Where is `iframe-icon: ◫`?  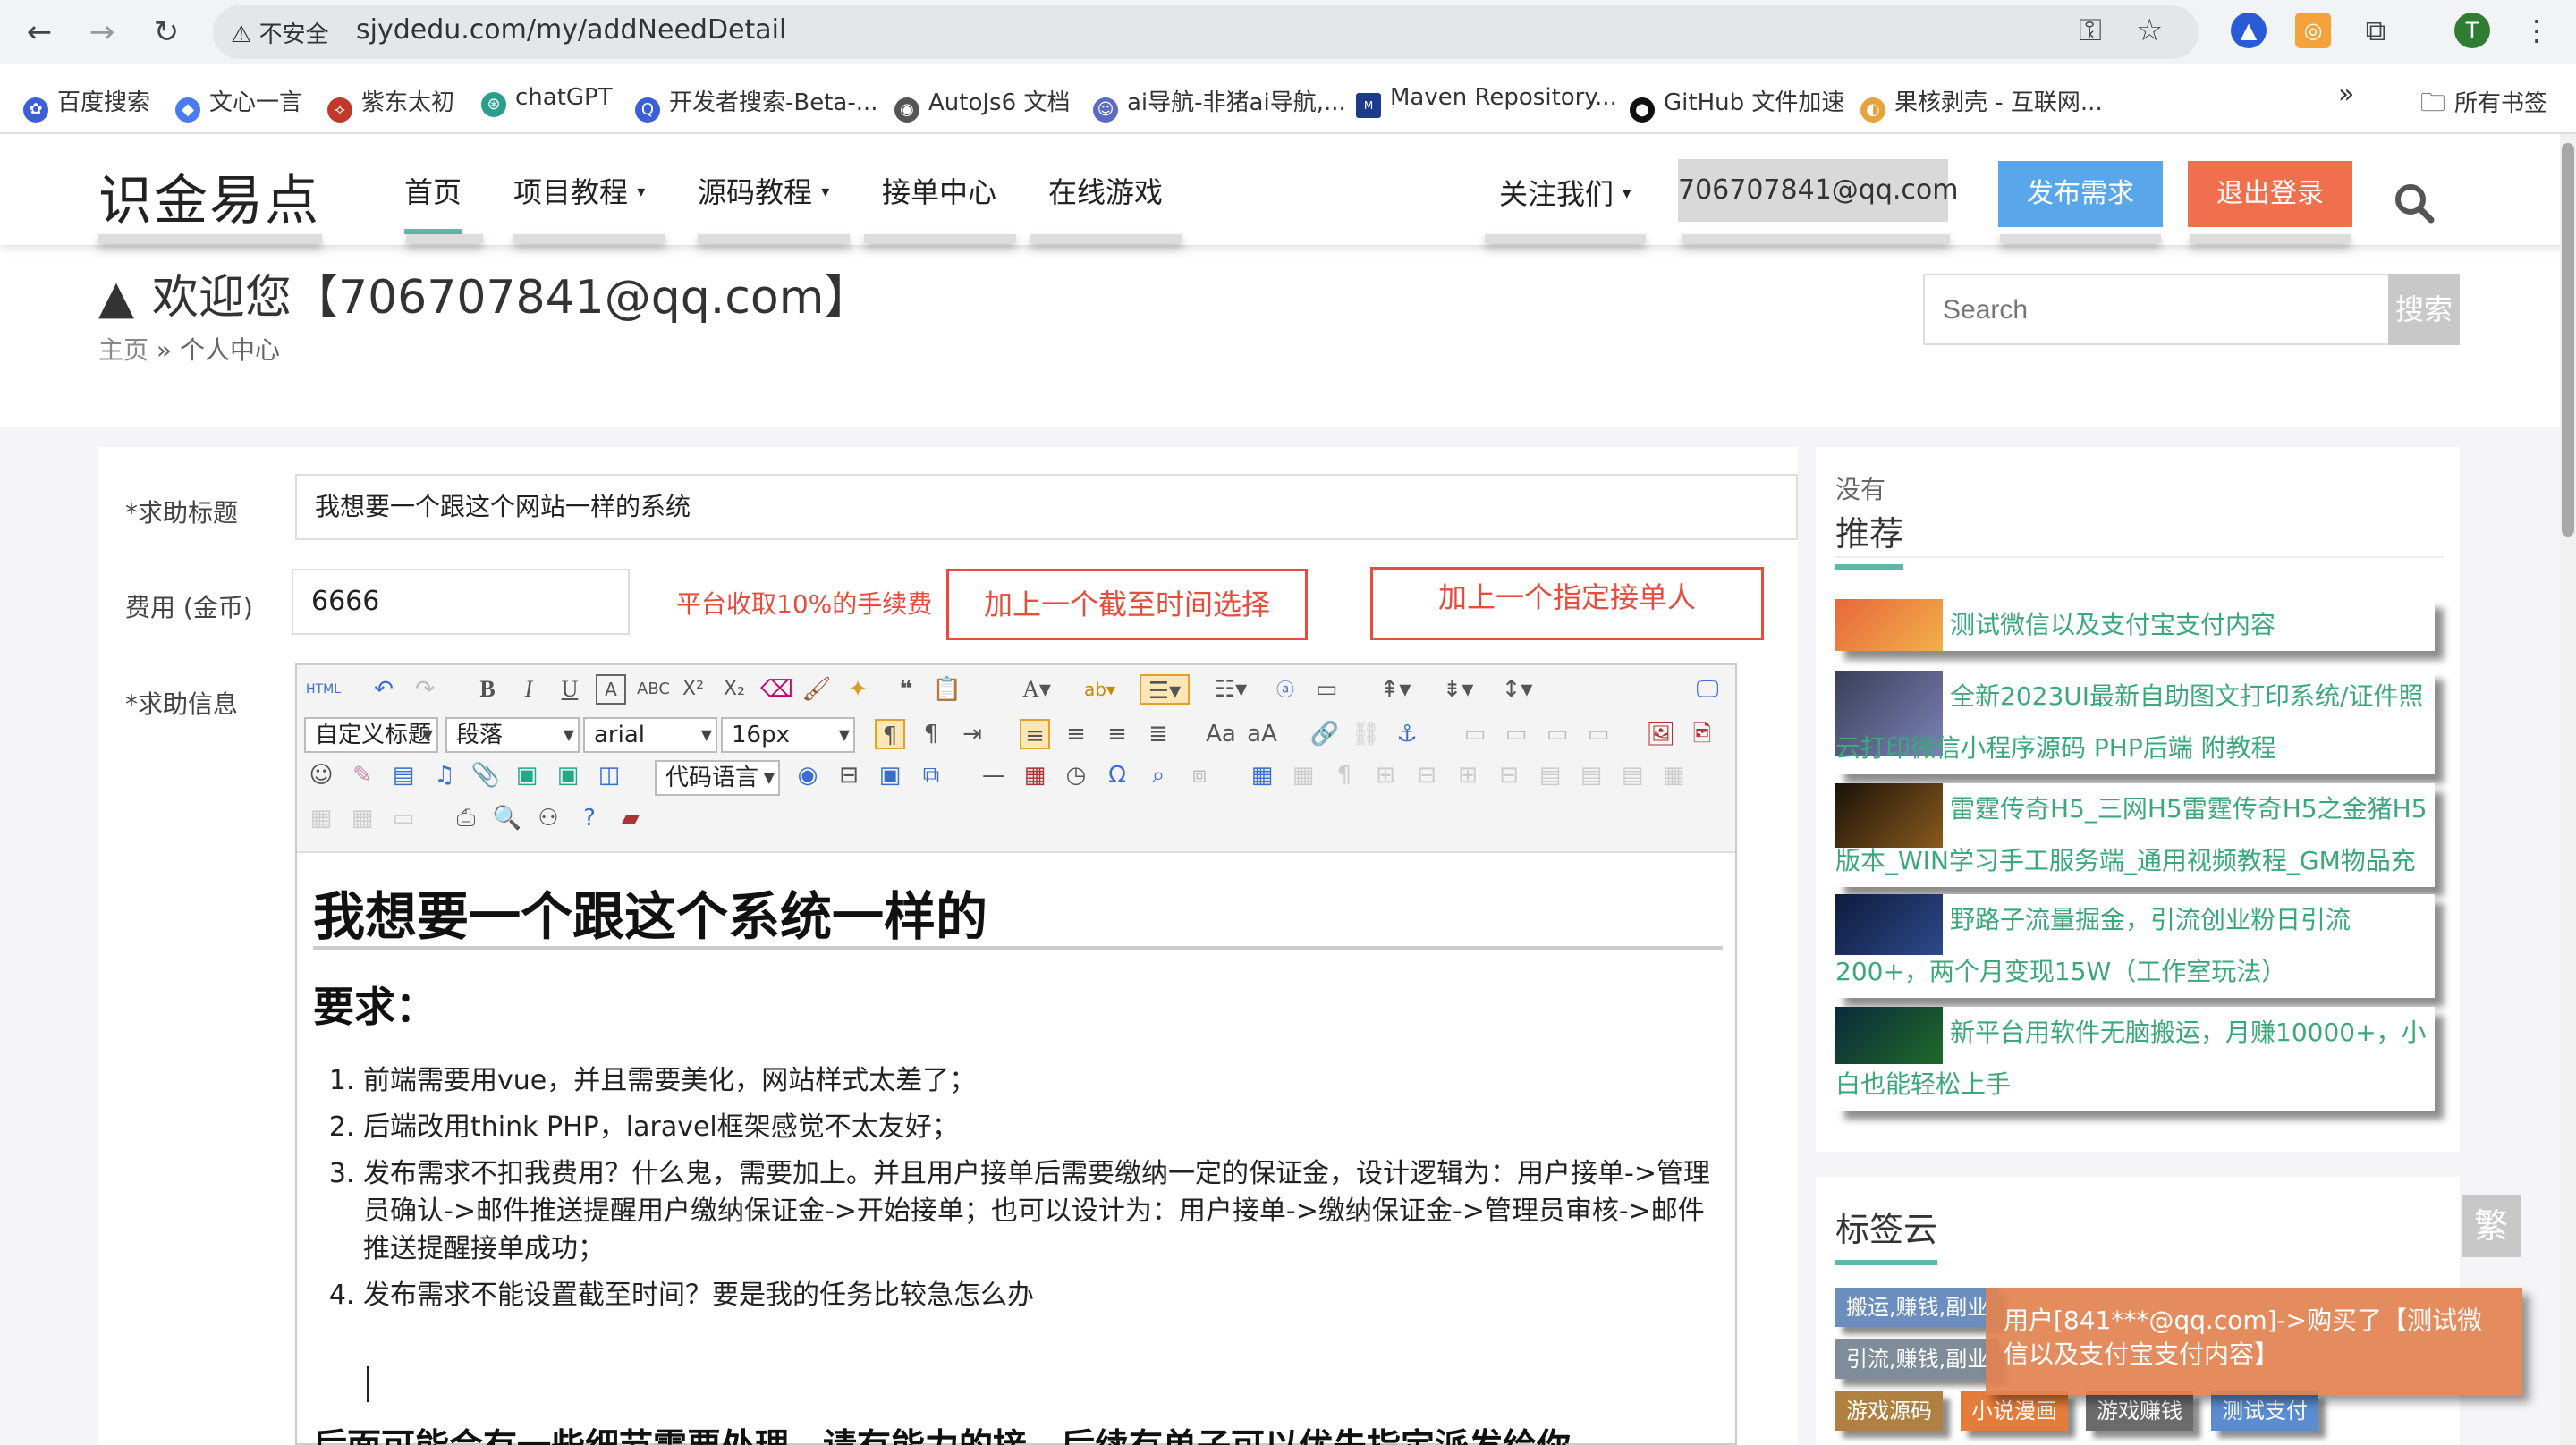
iframe-icon: ◫ is located at coordinates (609, 775).